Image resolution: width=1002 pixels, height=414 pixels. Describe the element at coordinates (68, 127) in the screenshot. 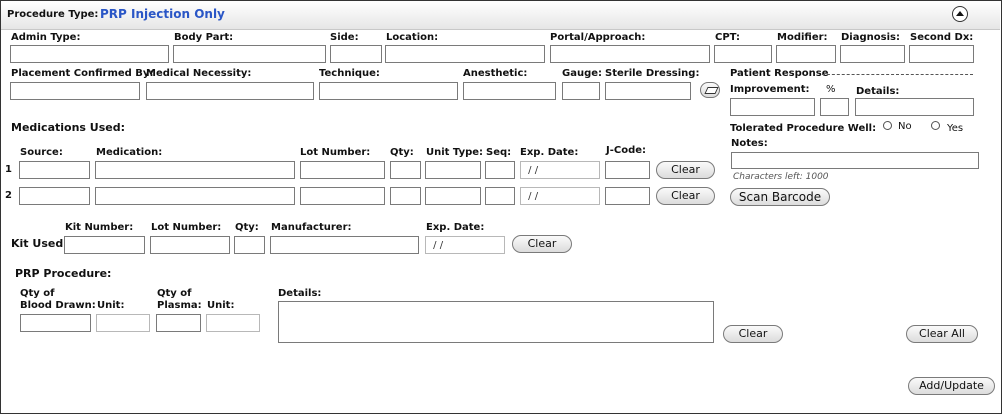

I see `medications-used-title: Medications Used:` at that location.